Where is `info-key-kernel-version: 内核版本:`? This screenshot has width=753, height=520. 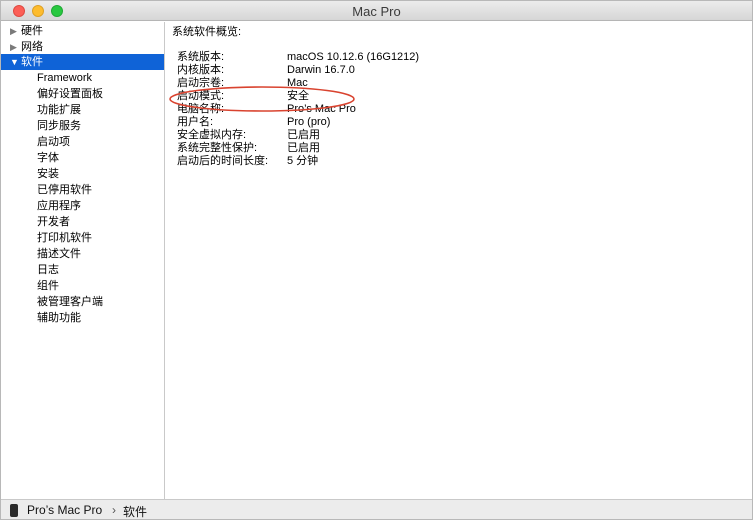
info-key-kernel-version: 内核版本: is located at coordinates (201, 70).